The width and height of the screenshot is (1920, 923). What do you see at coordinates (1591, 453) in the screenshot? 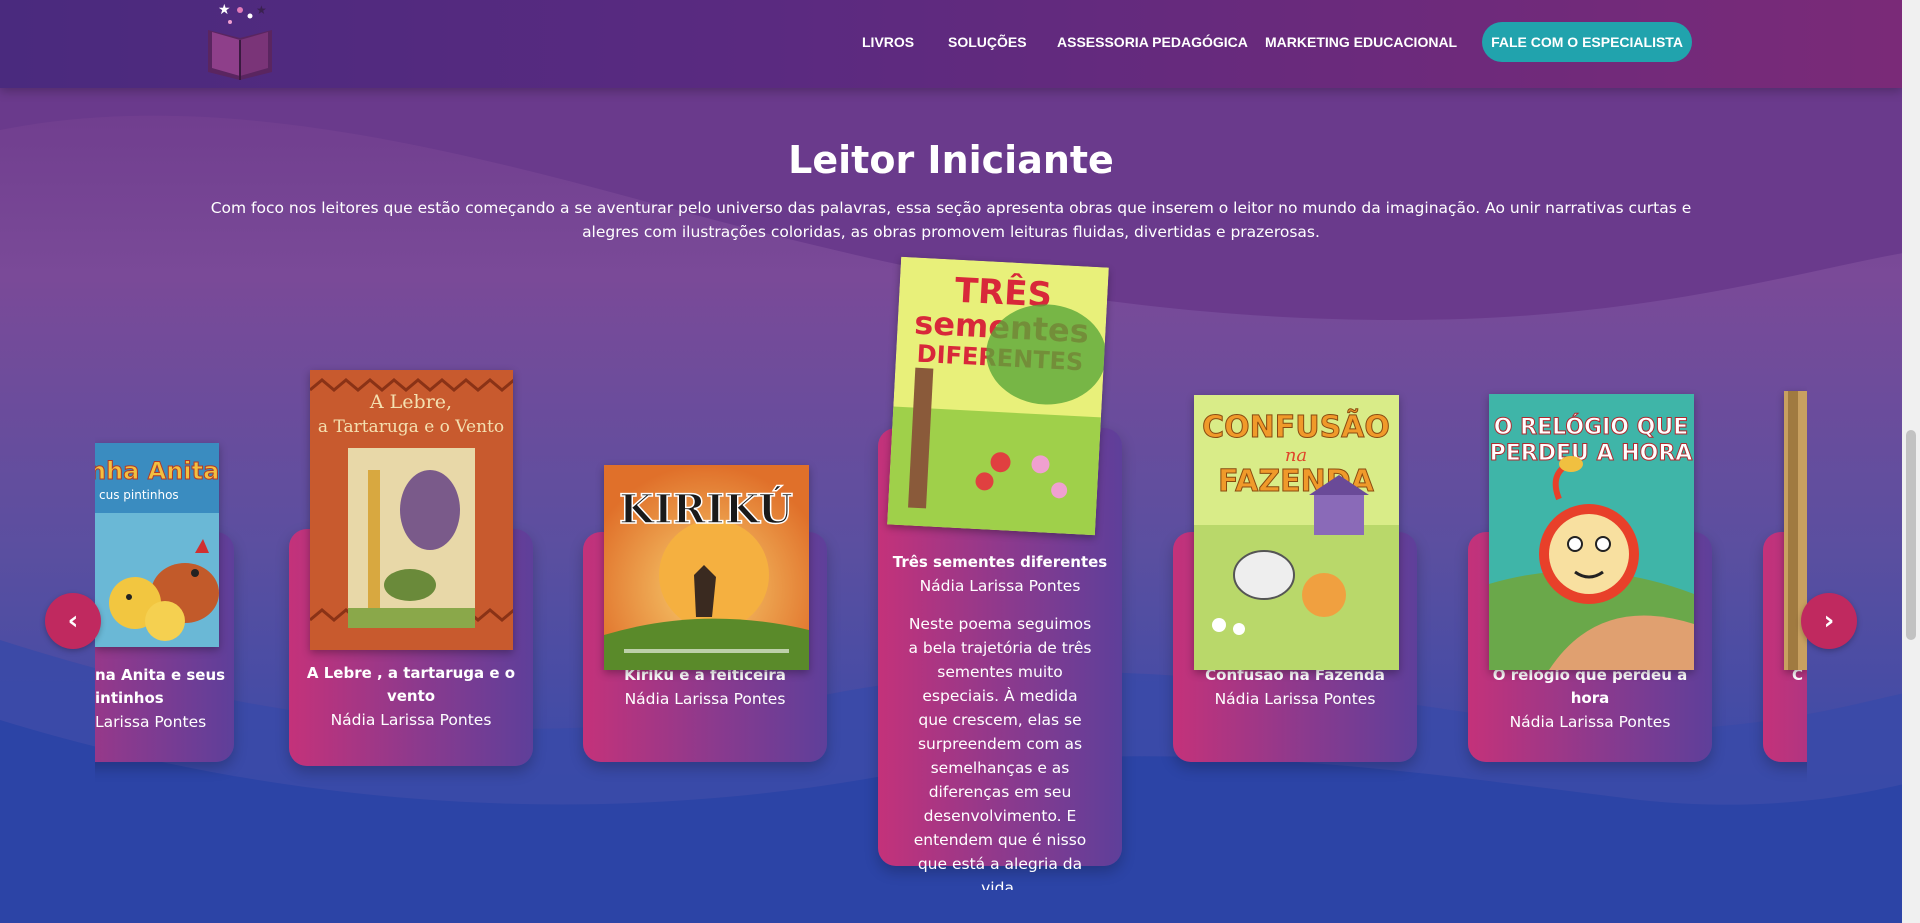
I see `svg-text: PERDEU A HORA` at bounding box center [1591, 453].